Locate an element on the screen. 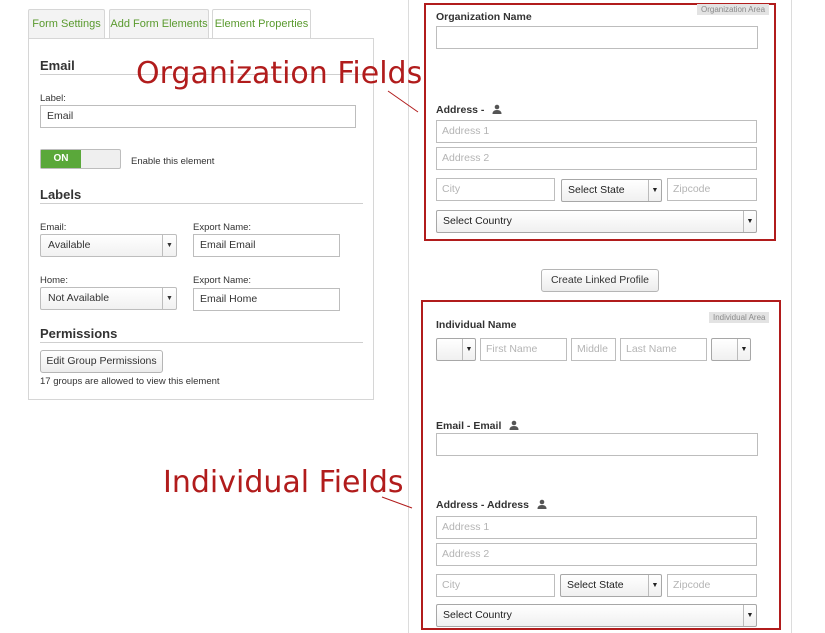  ind-pointer-line is located at coordinates (397, 502).